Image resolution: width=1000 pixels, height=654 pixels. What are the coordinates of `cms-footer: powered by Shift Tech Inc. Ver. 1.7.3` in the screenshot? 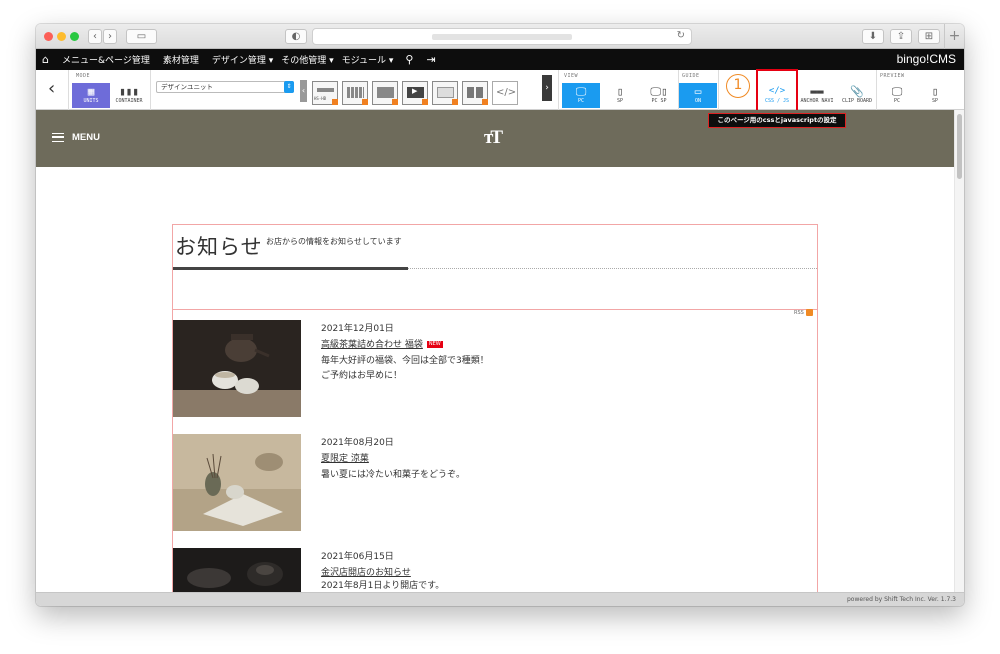 It's located at (500, 599).